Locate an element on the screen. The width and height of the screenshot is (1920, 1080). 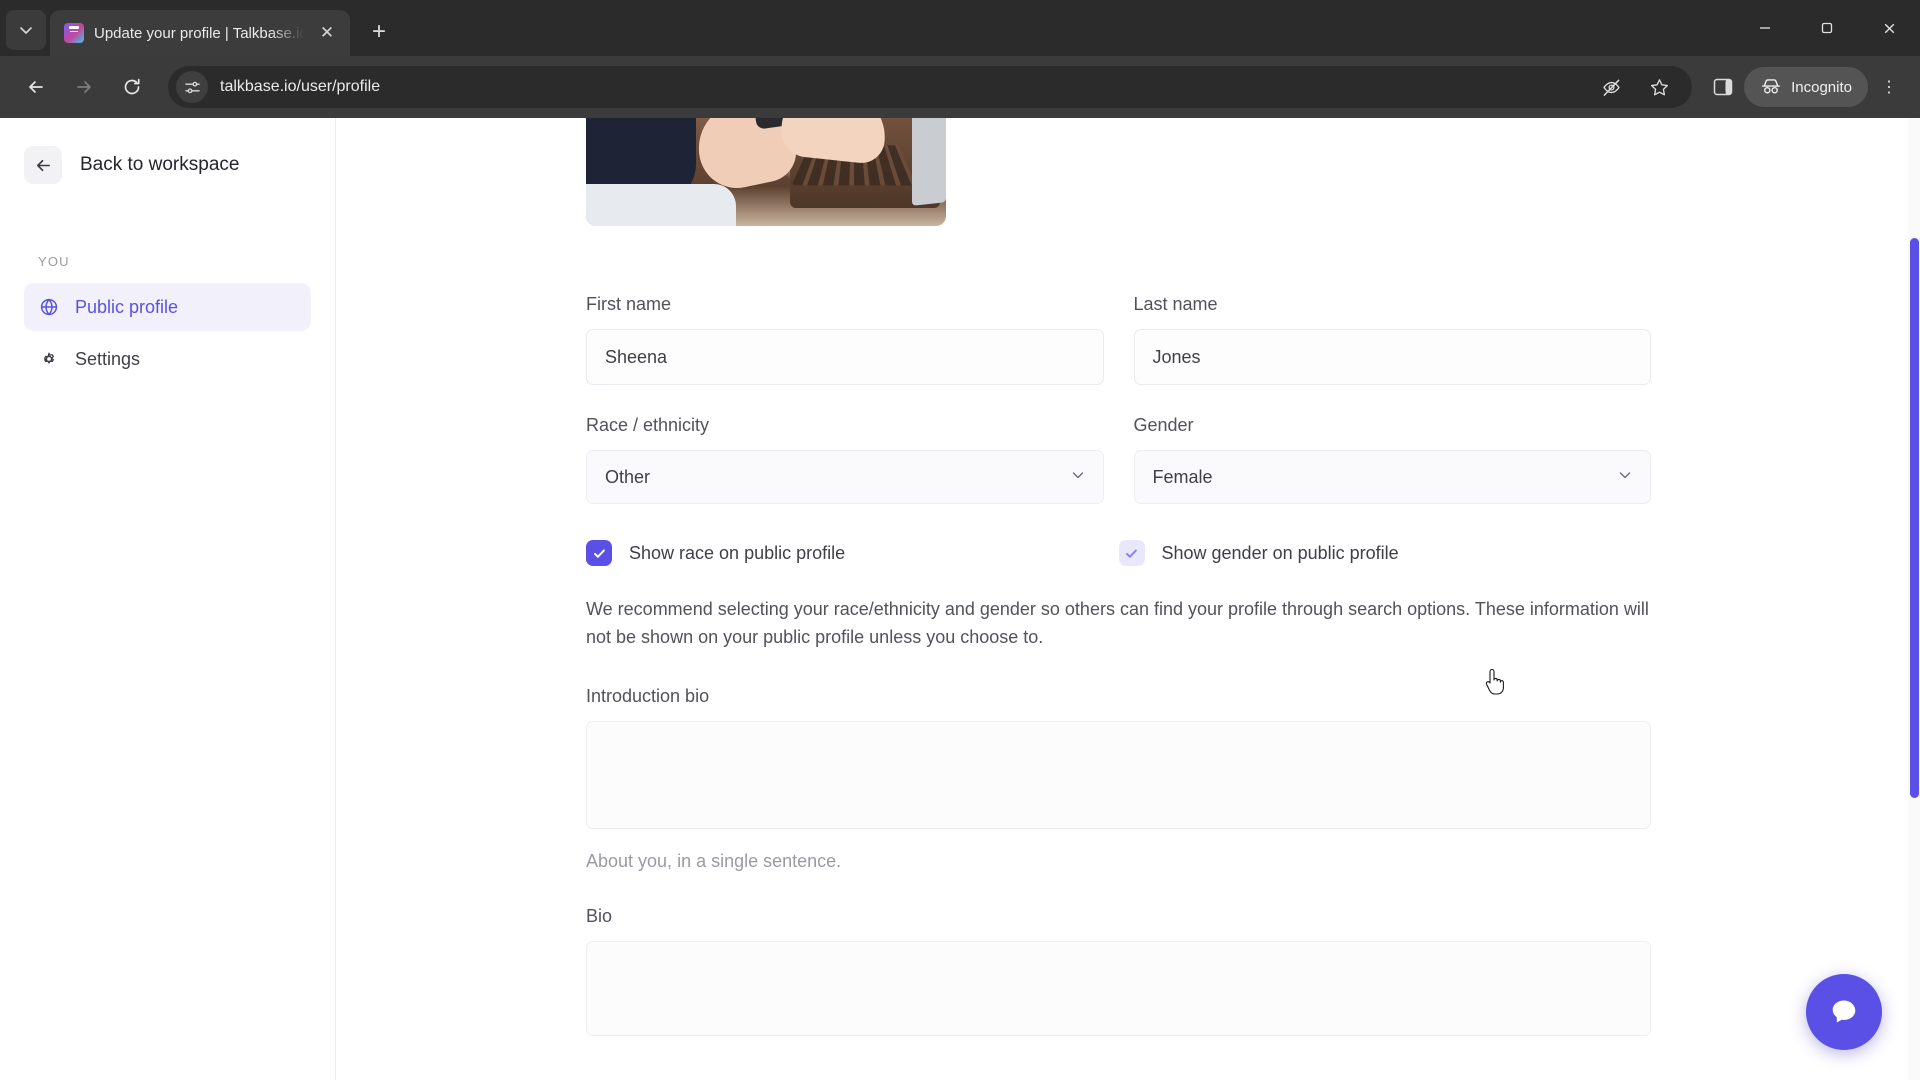
bio-group: Bio is located at coordinates (1118, 971).